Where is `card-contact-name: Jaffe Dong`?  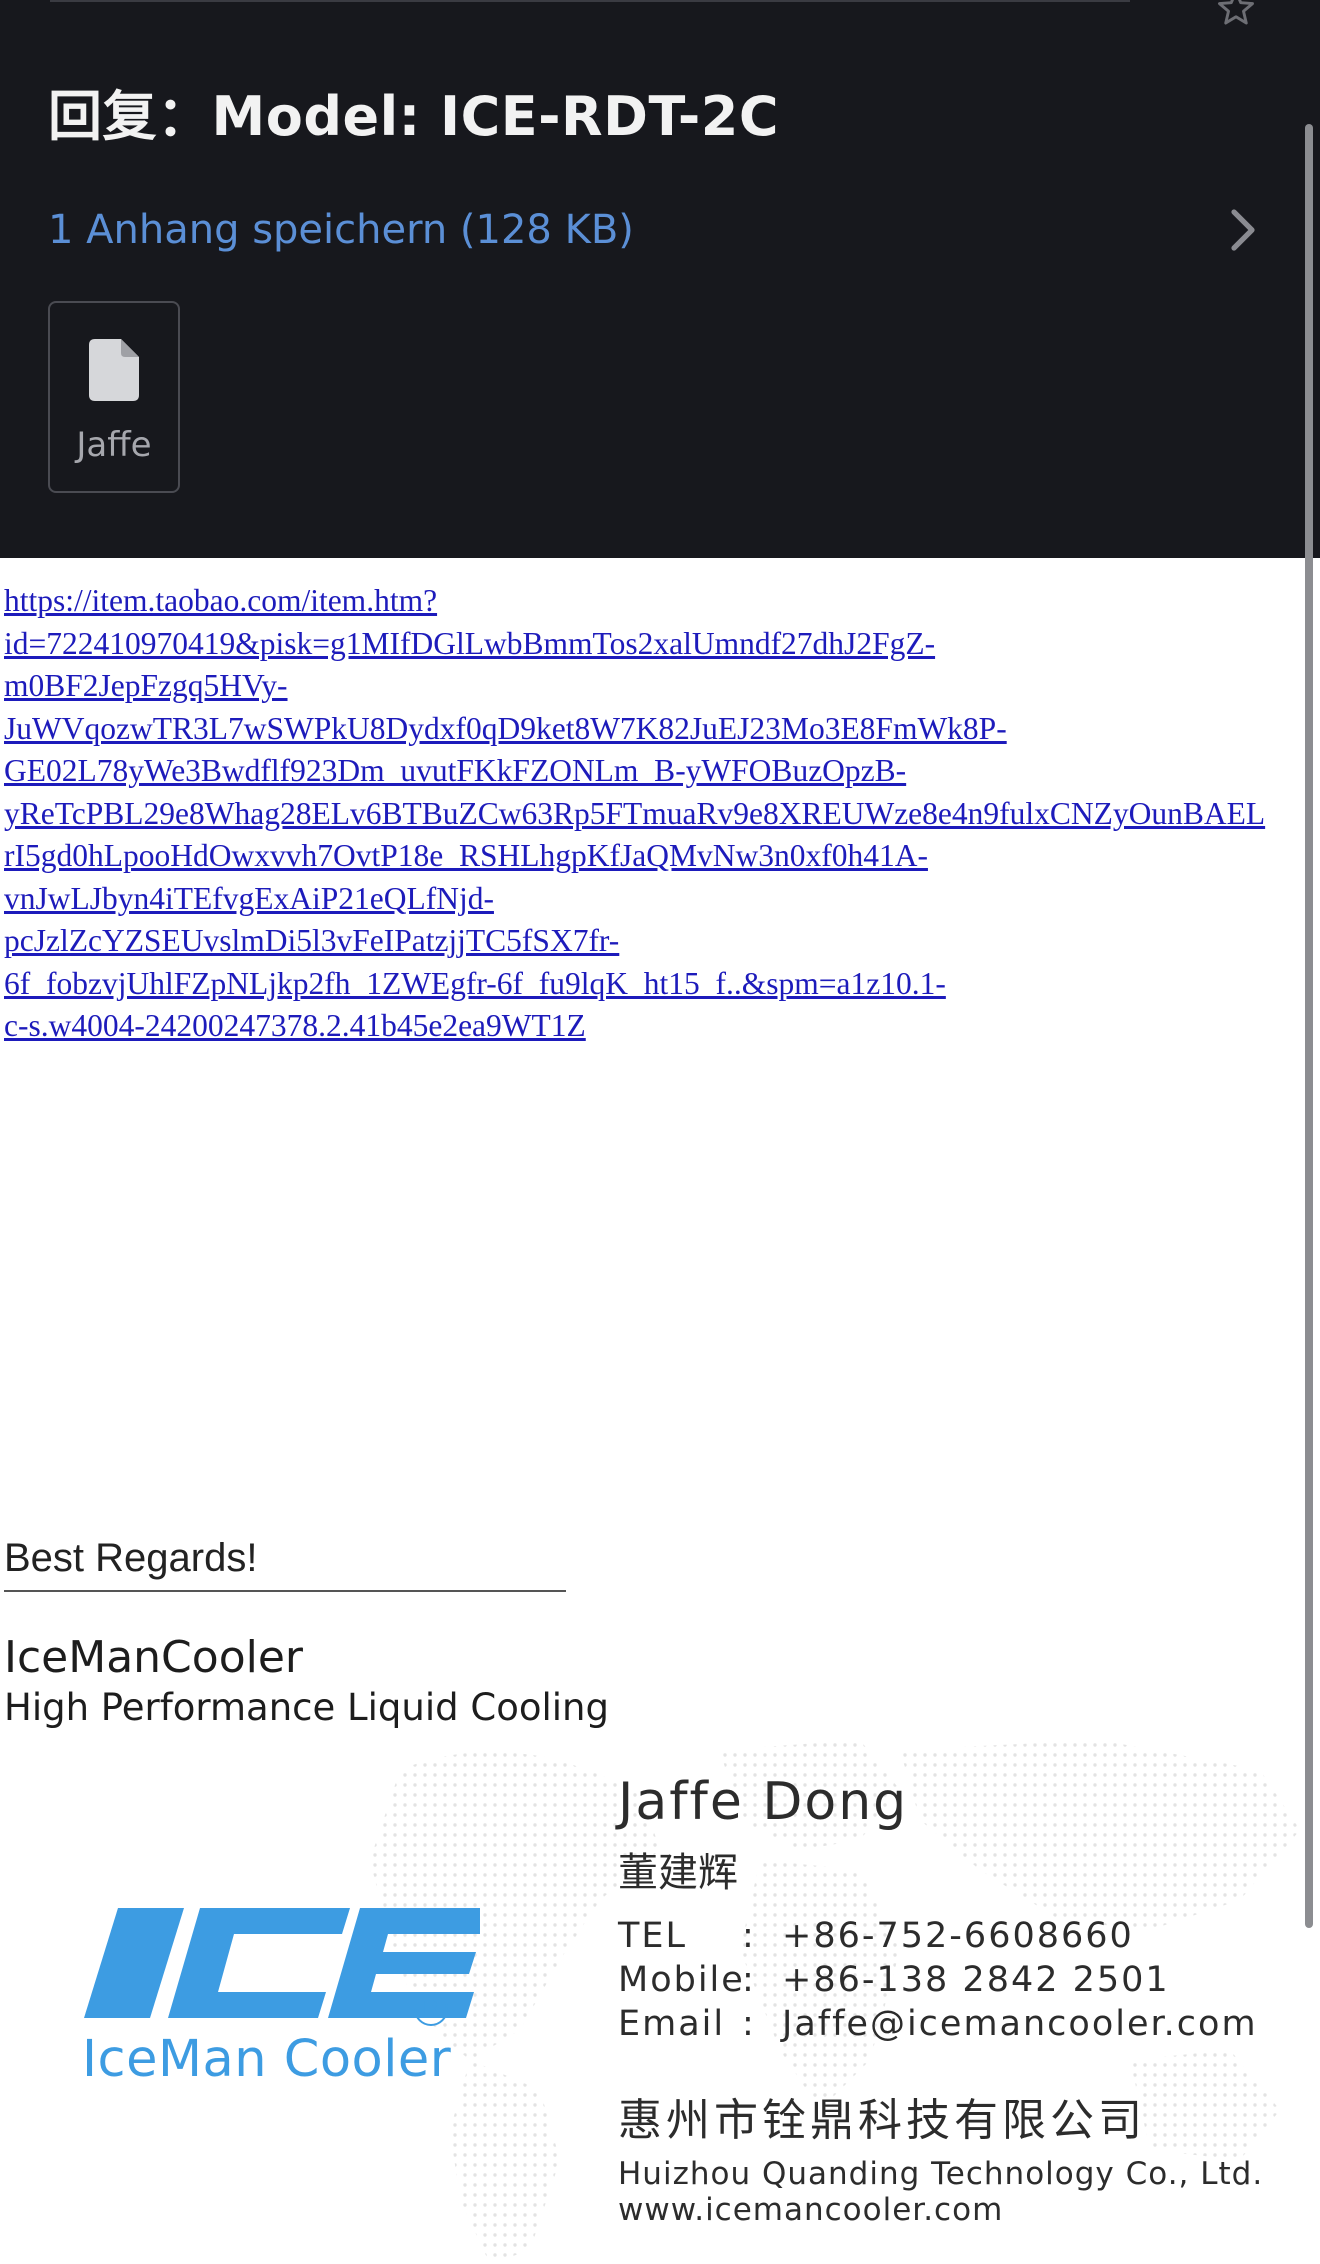 card-contact-name: Jaffe Dong is located at coordinates (763, 1802).